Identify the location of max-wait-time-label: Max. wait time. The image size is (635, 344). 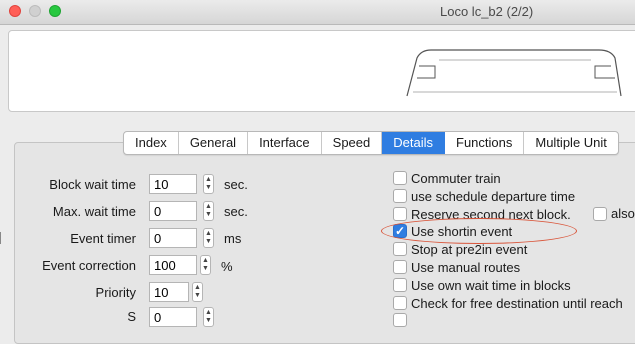
(94, 211).